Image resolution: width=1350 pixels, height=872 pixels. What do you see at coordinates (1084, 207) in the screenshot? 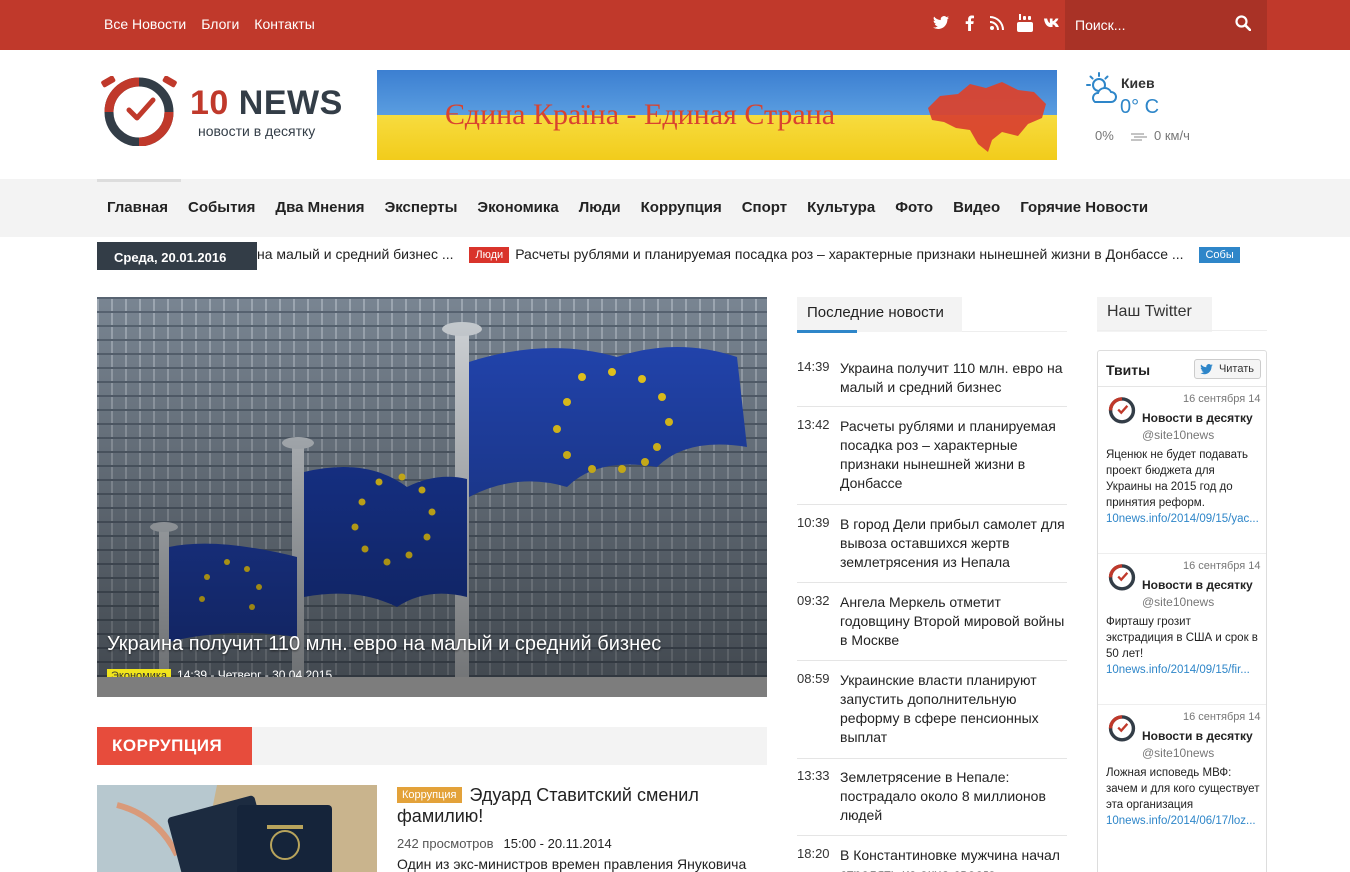
I see `nav-item-hot-news: Горячие Новости` at bounding box center [1084, 207].